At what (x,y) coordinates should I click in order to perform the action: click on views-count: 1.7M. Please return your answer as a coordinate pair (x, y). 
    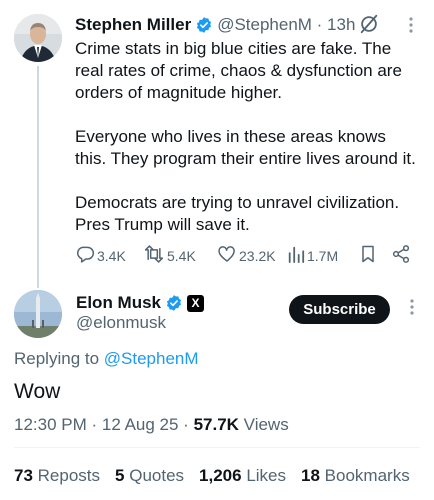
    Looking at the image, I should click on (323, 255).